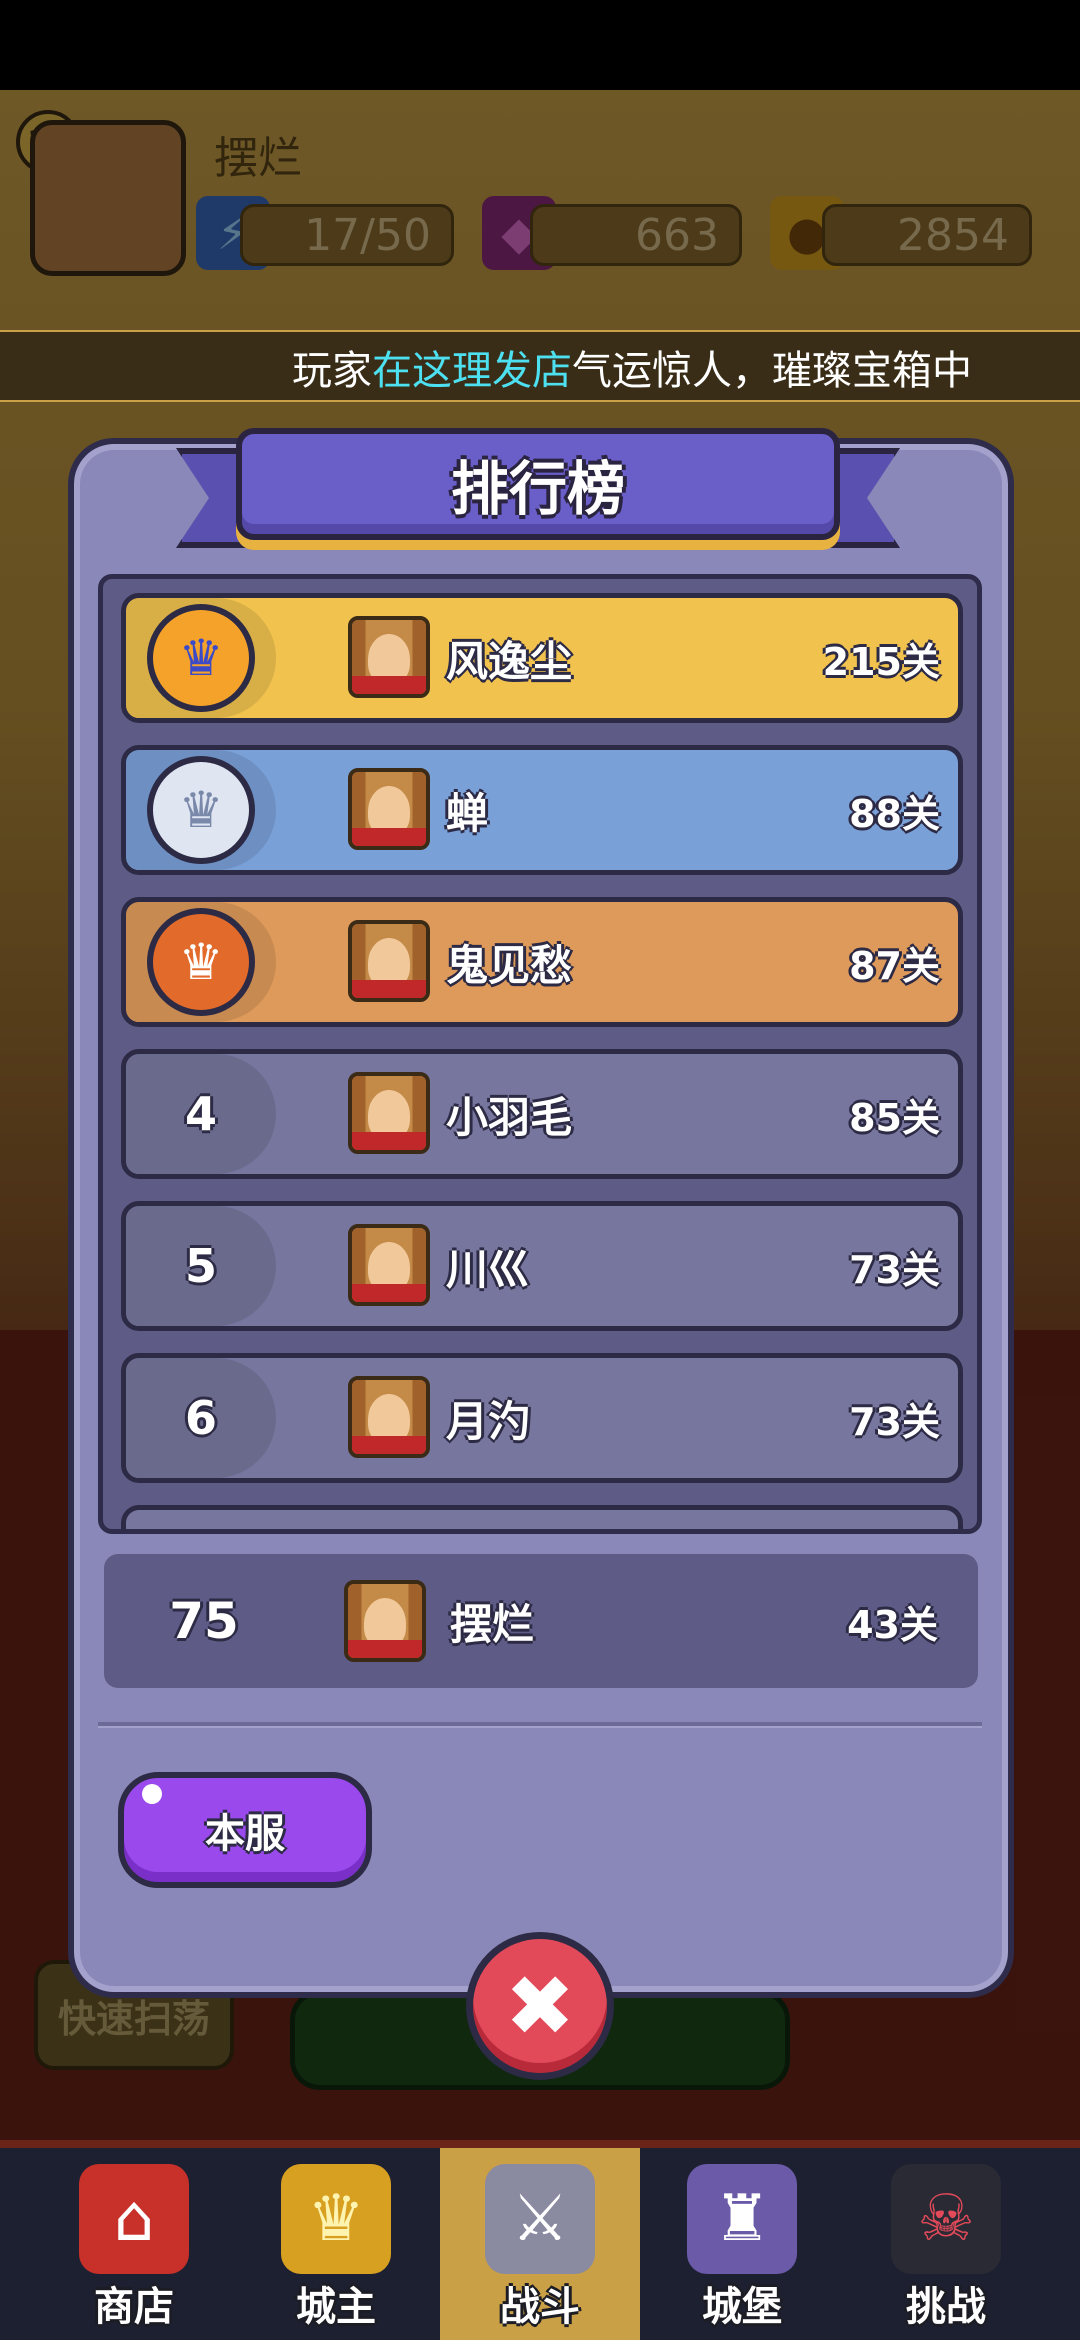 This screenshot has height=2340, width=1080. I want to click on marquee-text-start: 玩家, so click(332, 371).